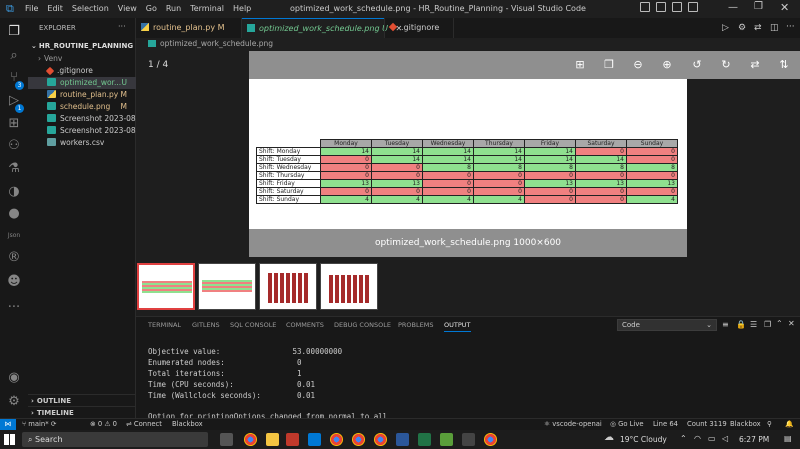 Image resolution: width=800 pixels, height=449 pixels. I want to click on windows-start-icon, so click(9, 439).